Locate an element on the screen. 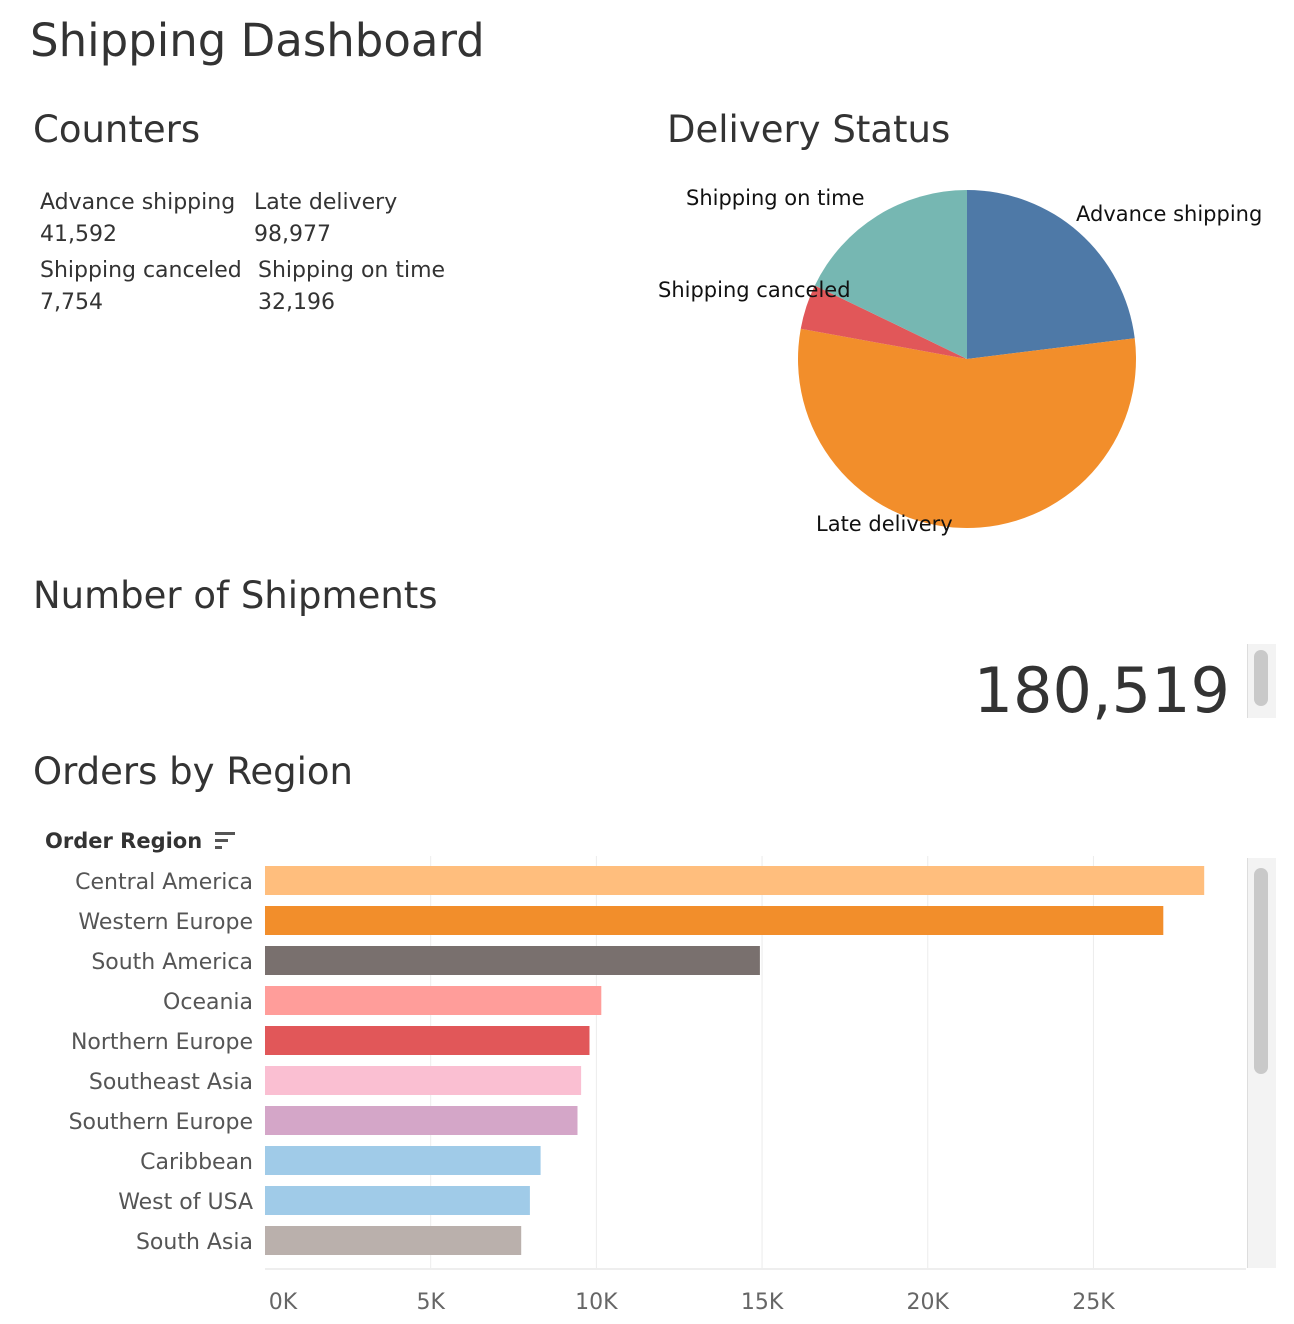 The image size is (1294, 1324). shipments-title: Number of Shipments is located at coordinates (235, 595).